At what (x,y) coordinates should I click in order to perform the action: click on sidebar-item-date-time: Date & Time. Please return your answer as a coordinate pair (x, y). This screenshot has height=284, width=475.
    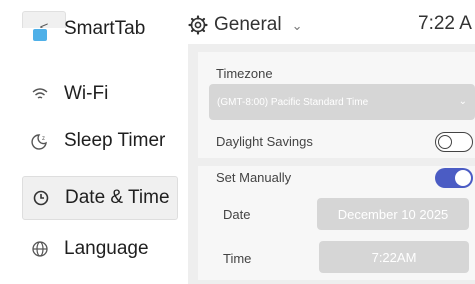
    Looking at the image, I should click on (100, 198).